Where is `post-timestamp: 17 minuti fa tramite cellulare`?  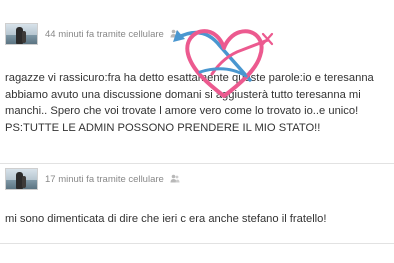
post-timestamp: 17 minuti fa tramite cellulare is located at coordinates (112, 179).